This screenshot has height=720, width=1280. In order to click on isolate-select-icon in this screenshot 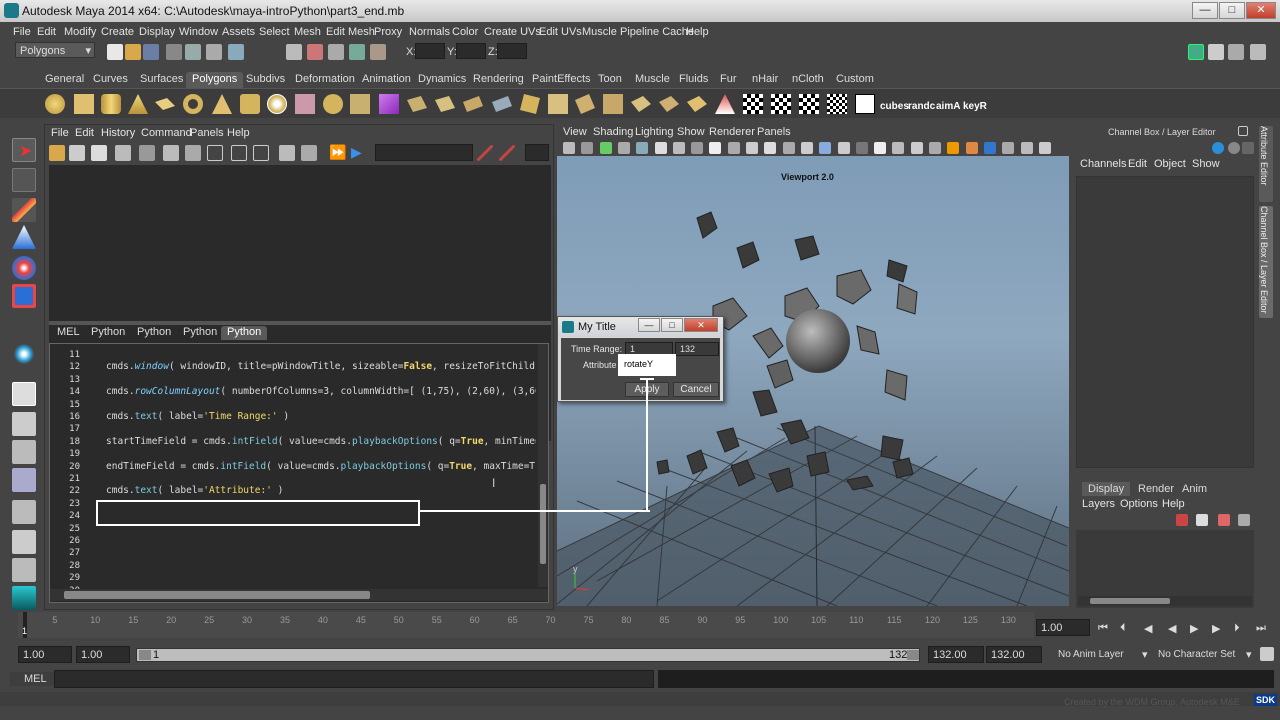, I will do `click(953, 148)`.